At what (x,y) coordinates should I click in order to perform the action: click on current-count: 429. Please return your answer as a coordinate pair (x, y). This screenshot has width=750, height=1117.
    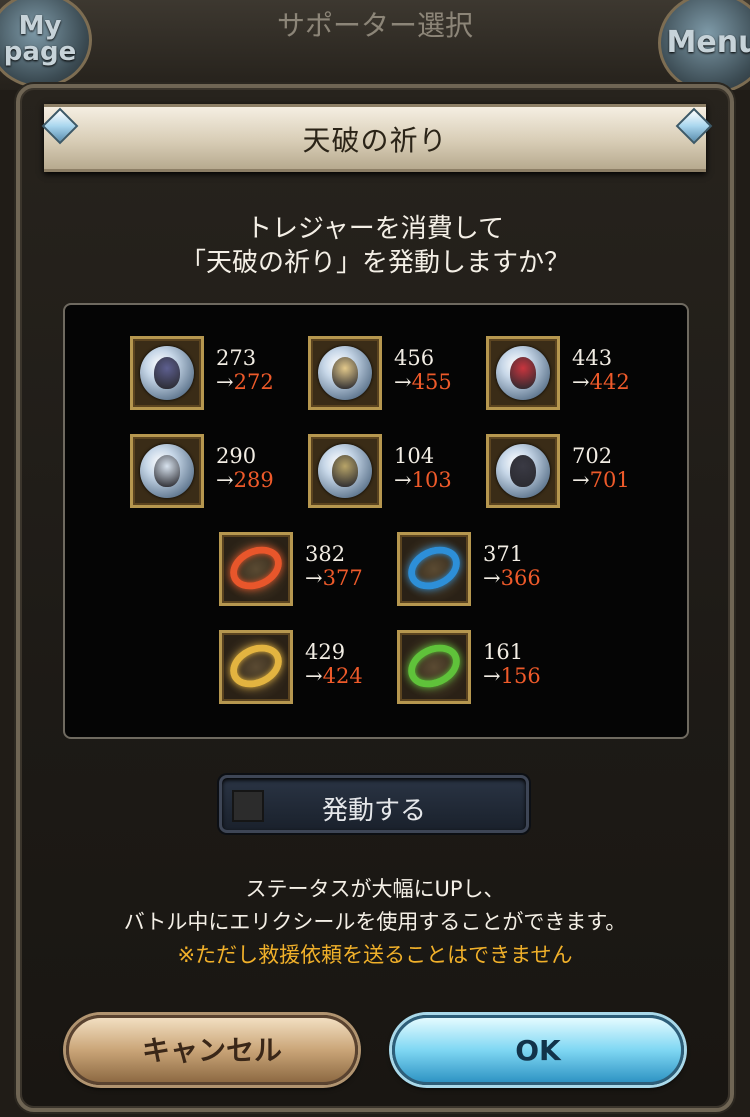
    Looking at the image, I should click on (325, 652).